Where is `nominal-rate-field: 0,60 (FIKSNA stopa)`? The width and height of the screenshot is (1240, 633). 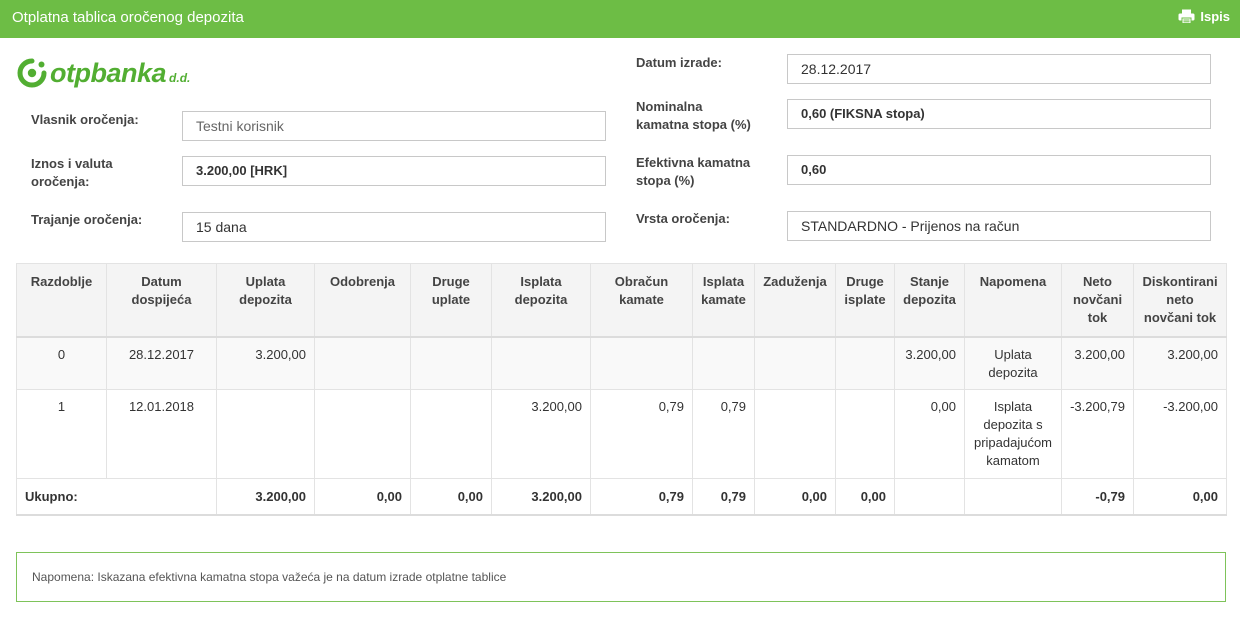
nominal-rate-field: 0,60 (FIKSNA stopa) is located at coordinates (999, 114).